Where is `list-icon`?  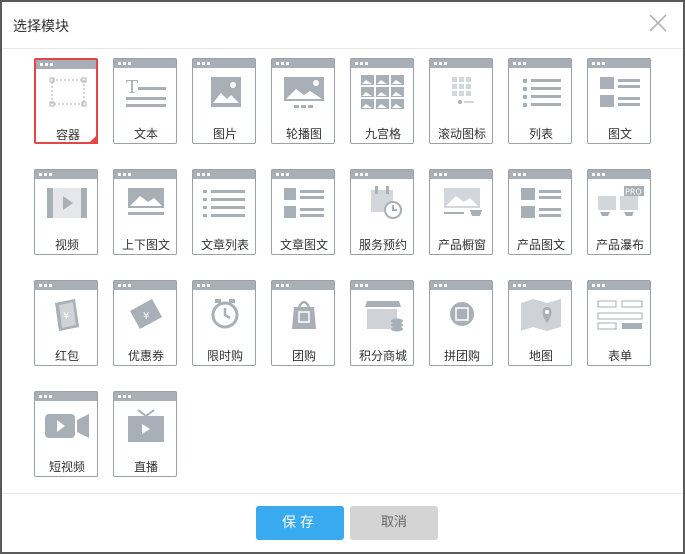 list-icon is located at coordinates (542, 93).